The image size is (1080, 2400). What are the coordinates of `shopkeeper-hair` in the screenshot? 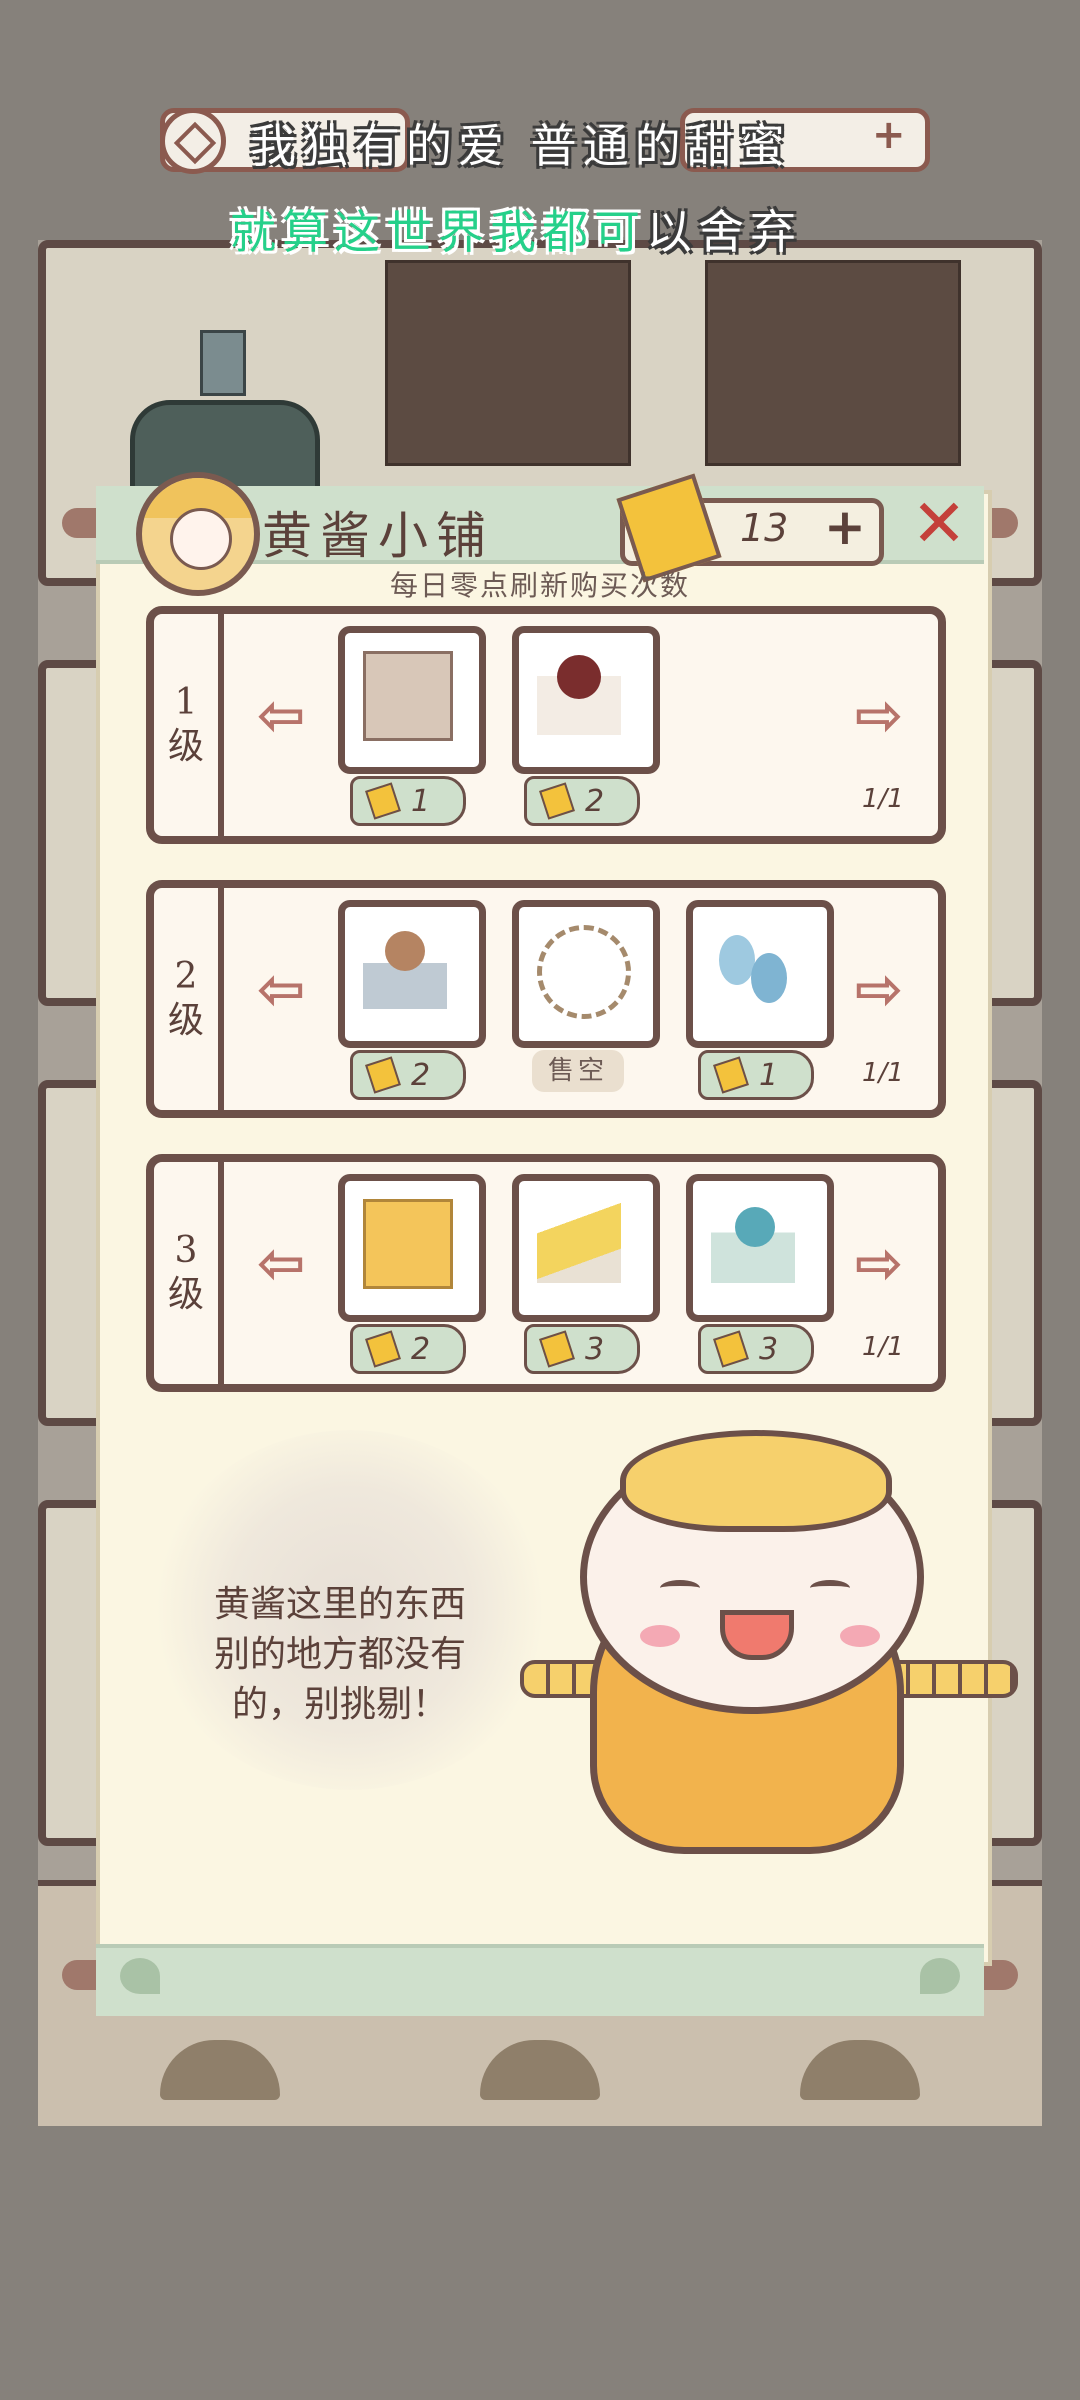 It's located at (756, 1481).